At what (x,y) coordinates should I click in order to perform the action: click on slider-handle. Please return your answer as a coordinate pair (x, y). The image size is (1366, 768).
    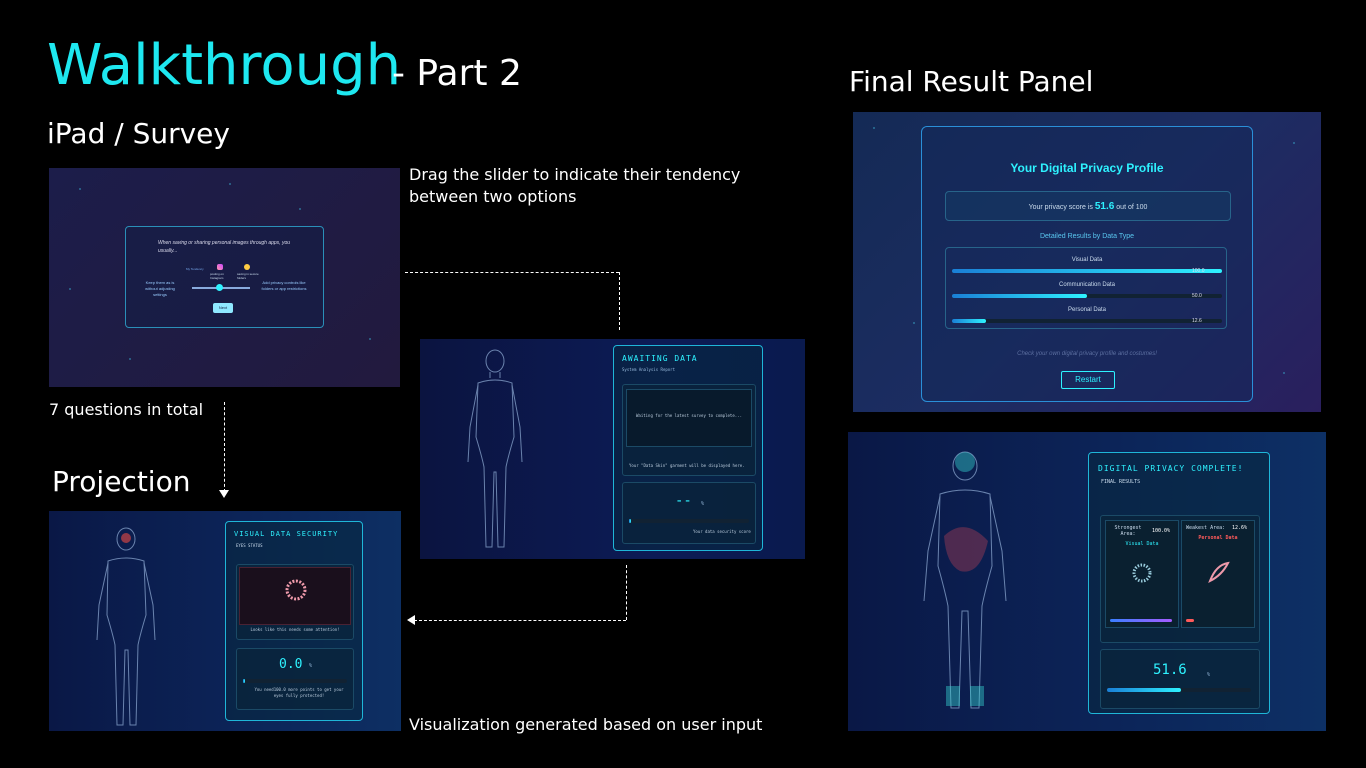
    Looking at the image, I should click on (219, 287).